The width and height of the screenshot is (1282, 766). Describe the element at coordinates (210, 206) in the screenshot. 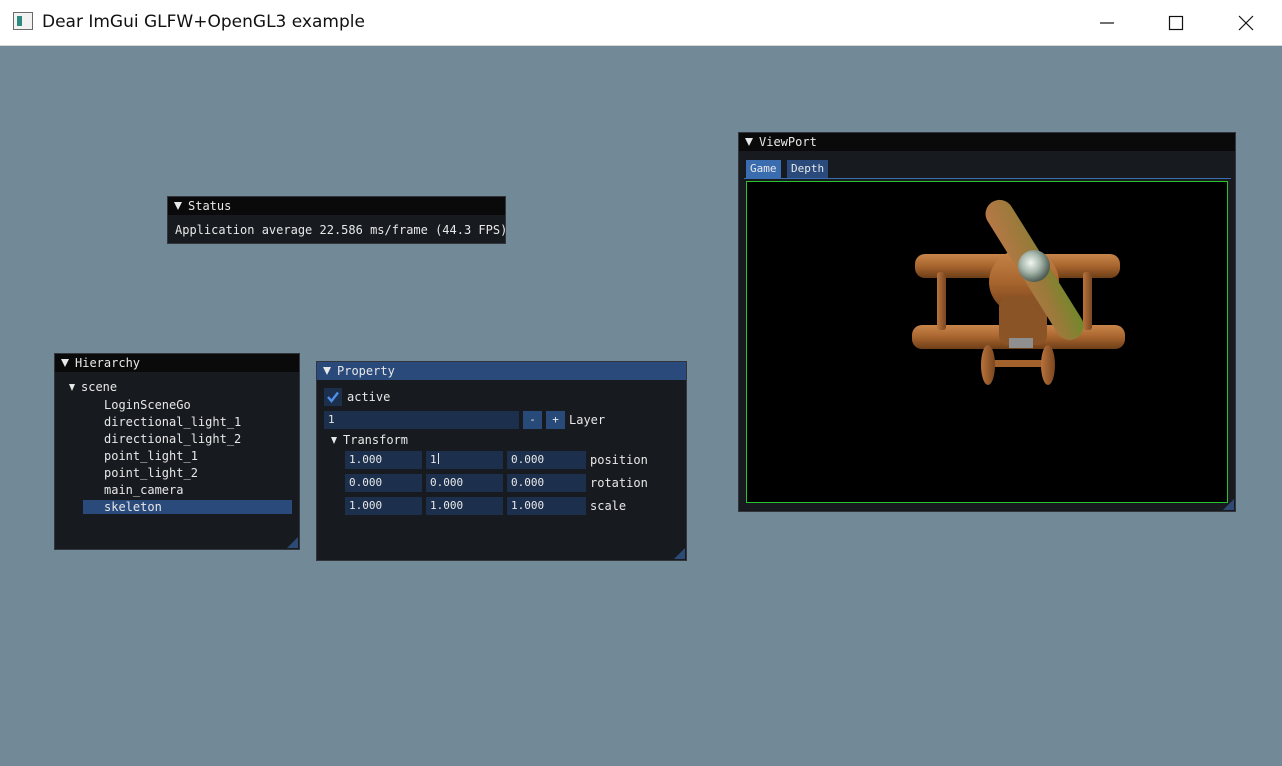

I see `status-window-title: Status` at that location.